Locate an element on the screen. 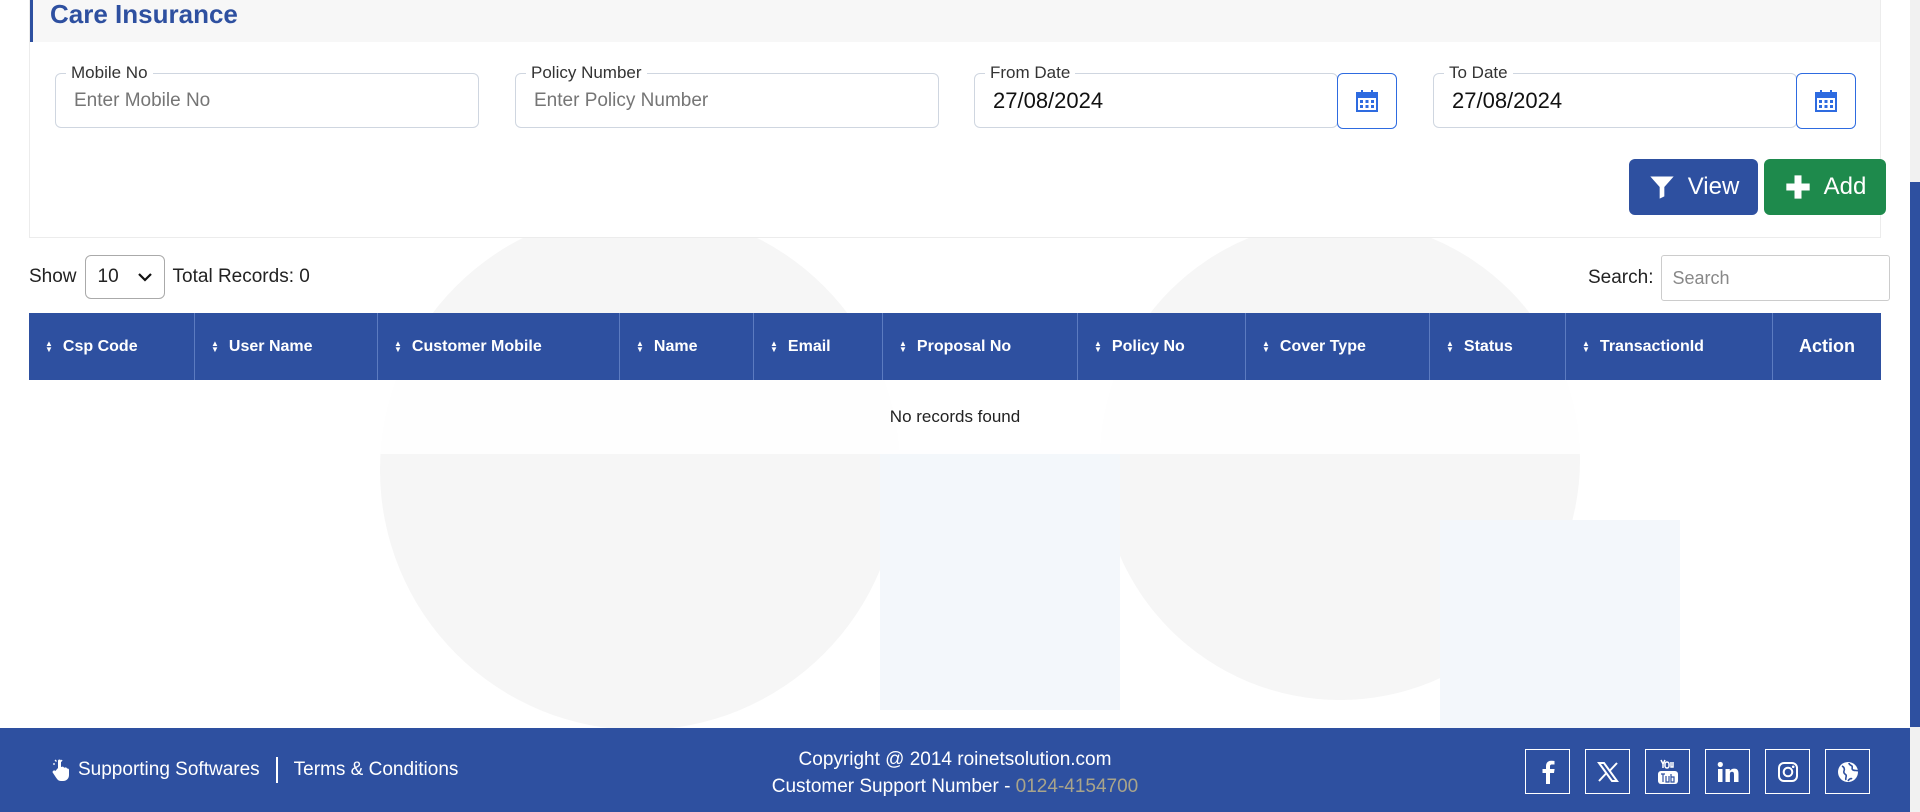 This screenshot has width=1920, height=812. page-size-select: 10 is located at coordinates (124, 277).